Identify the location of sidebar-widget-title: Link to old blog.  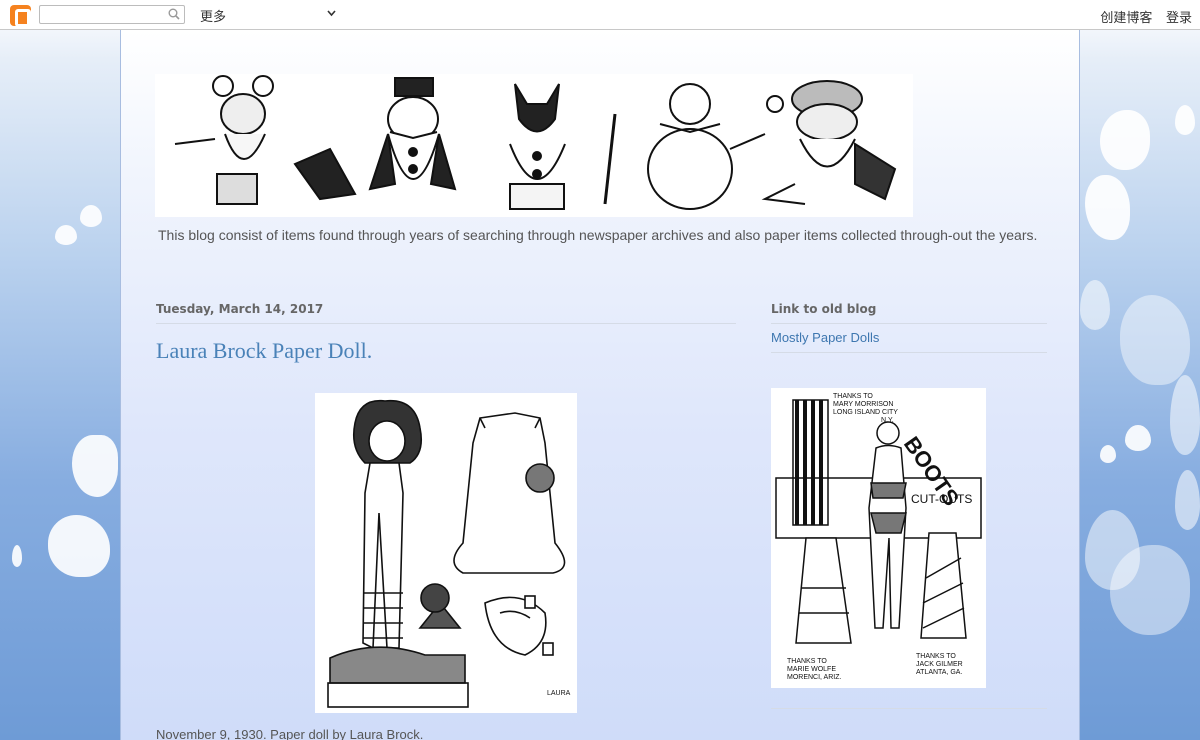
(909, 313).